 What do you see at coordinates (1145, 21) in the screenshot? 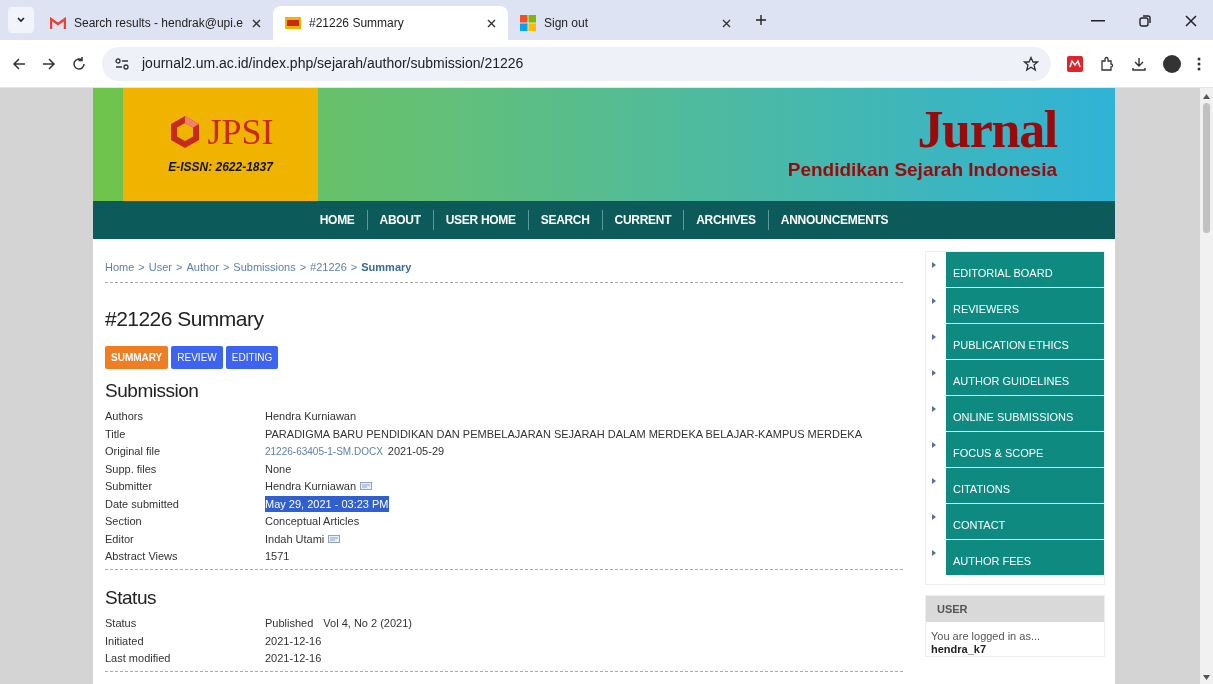
I see `restore-icon` at bounding box center [1145, 21].